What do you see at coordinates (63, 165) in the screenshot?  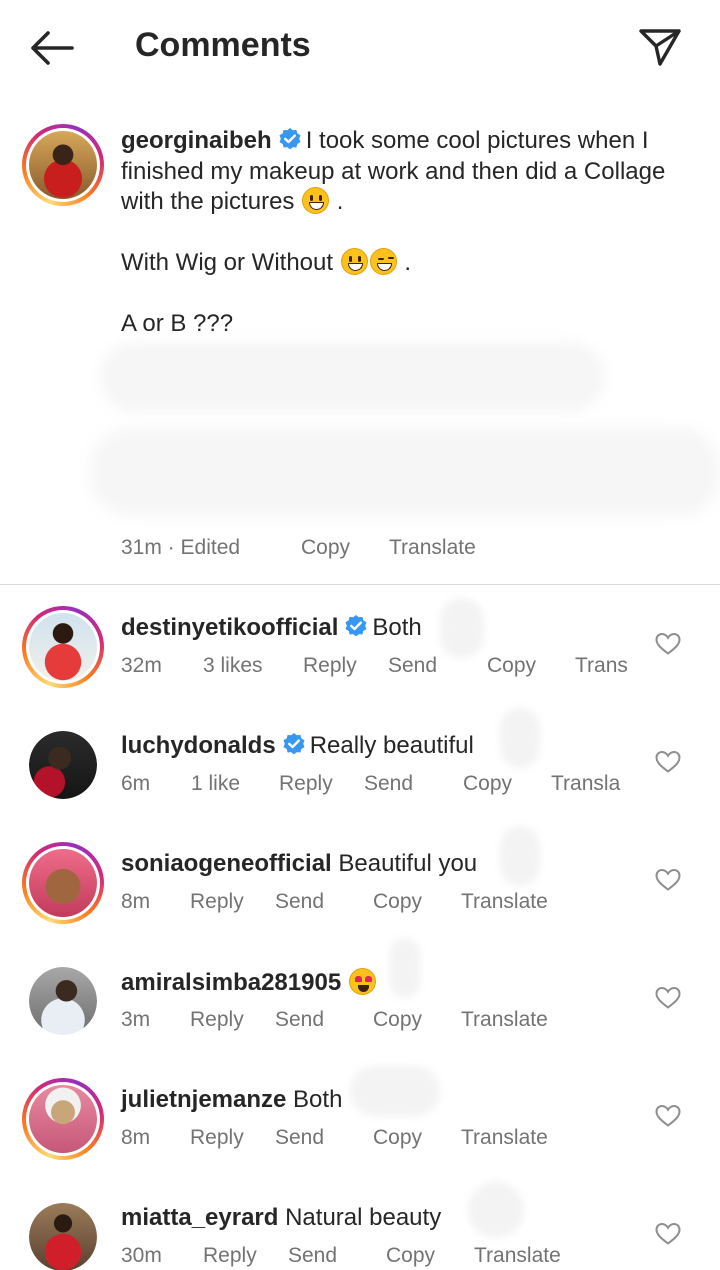 I see `caption-author-avatar` at bounding box center [63, 165].